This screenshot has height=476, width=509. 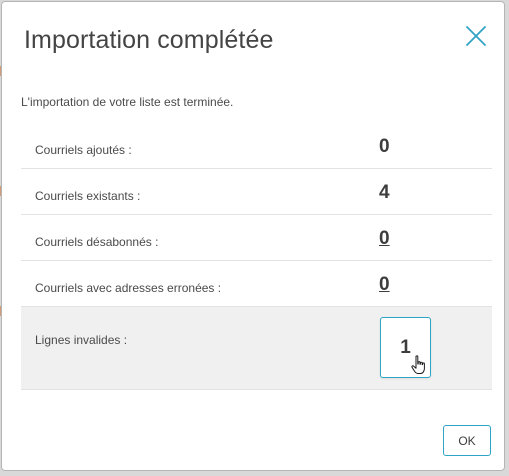 What do you see at coordinates (256, 238) in the screenshot?
I see `result-row-unsubscribed: Courriels désabonnés : 0` at bounding box center [256, 238].